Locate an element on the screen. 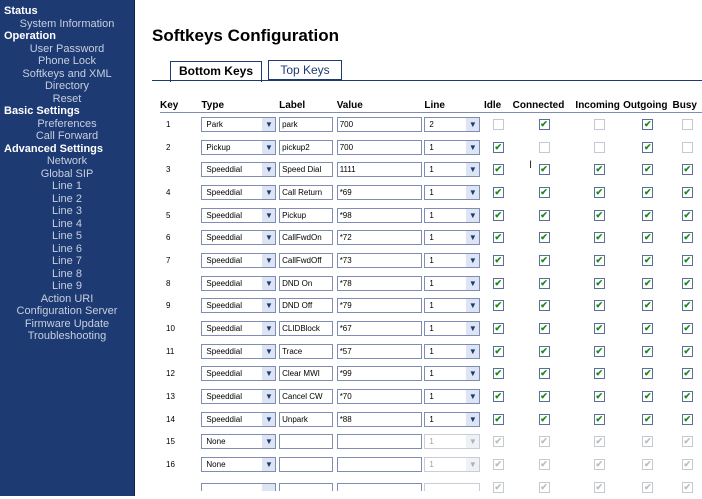 The width and height of the screenshot is (702, 499). type-select: Pickup▼ is located at coordinates (238, 147).